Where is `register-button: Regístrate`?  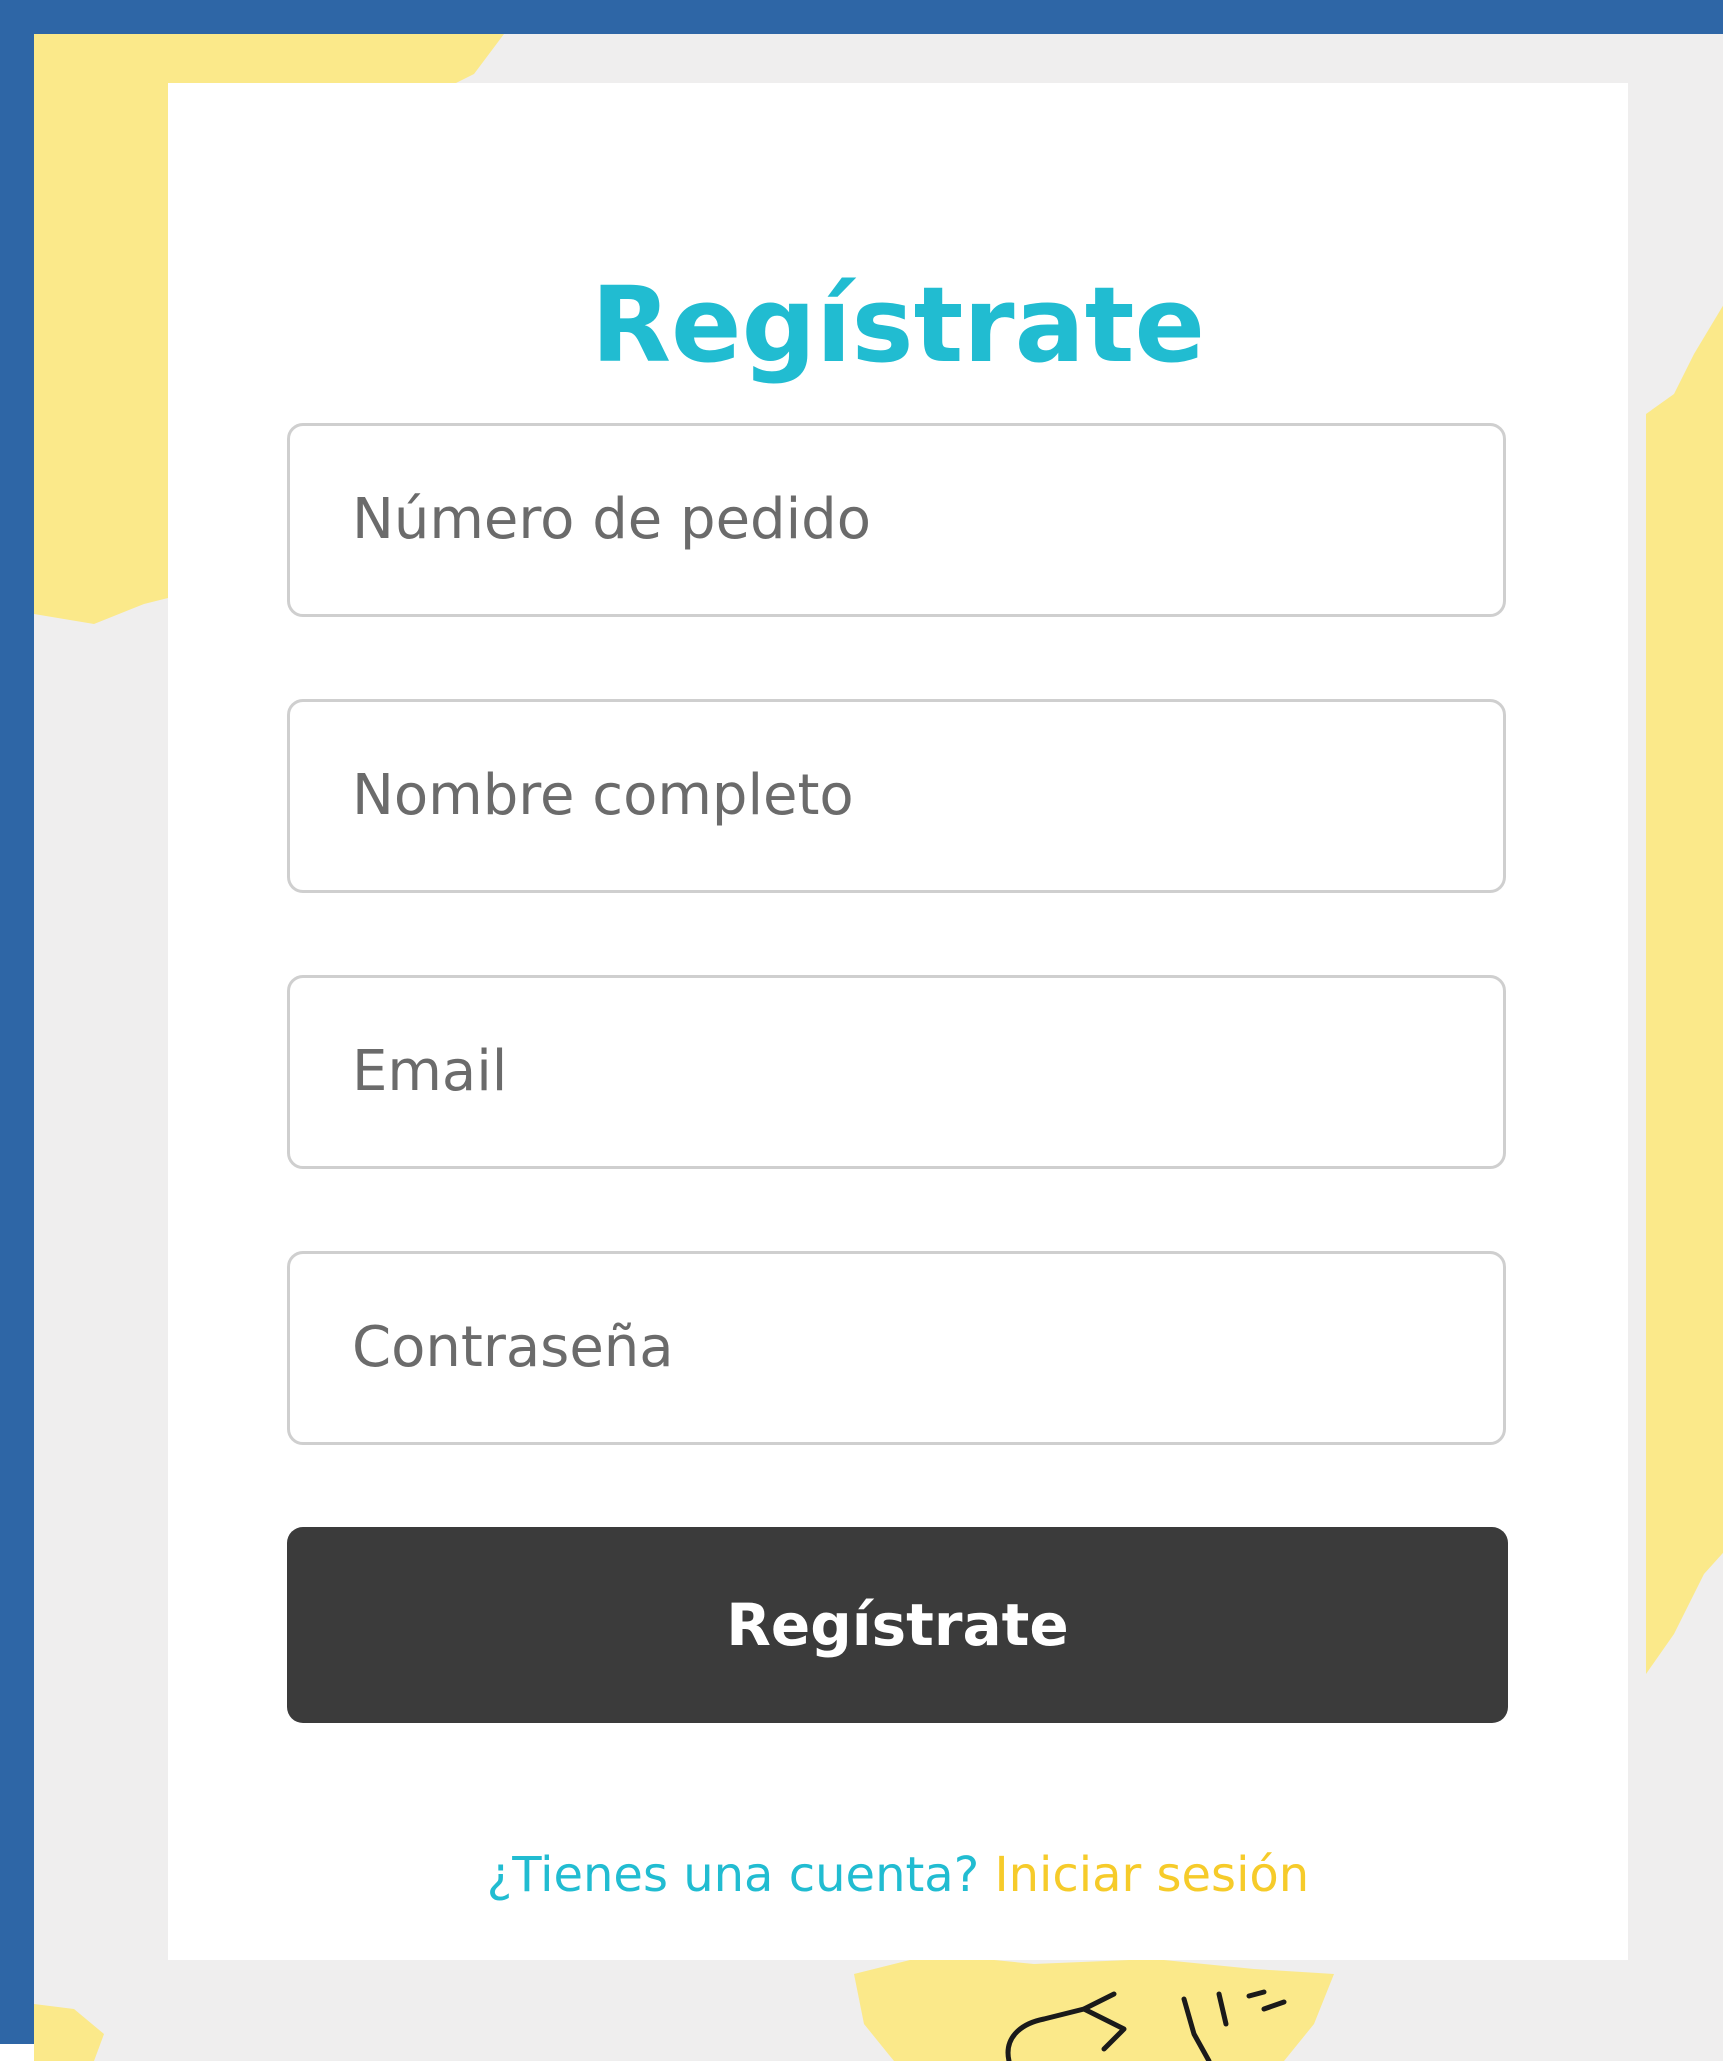 register-button: Regístrate is located at coordinates (897, 1625).